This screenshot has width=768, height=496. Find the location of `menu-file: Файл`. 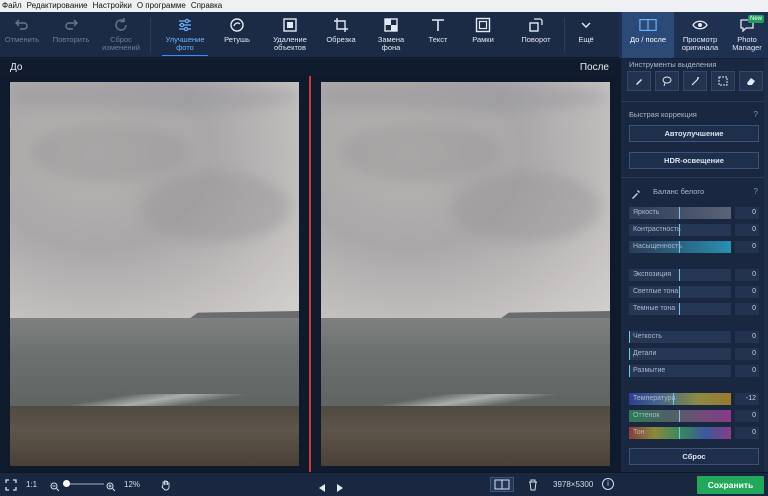

menu-file: Файл is located at coordinates (12, 6).